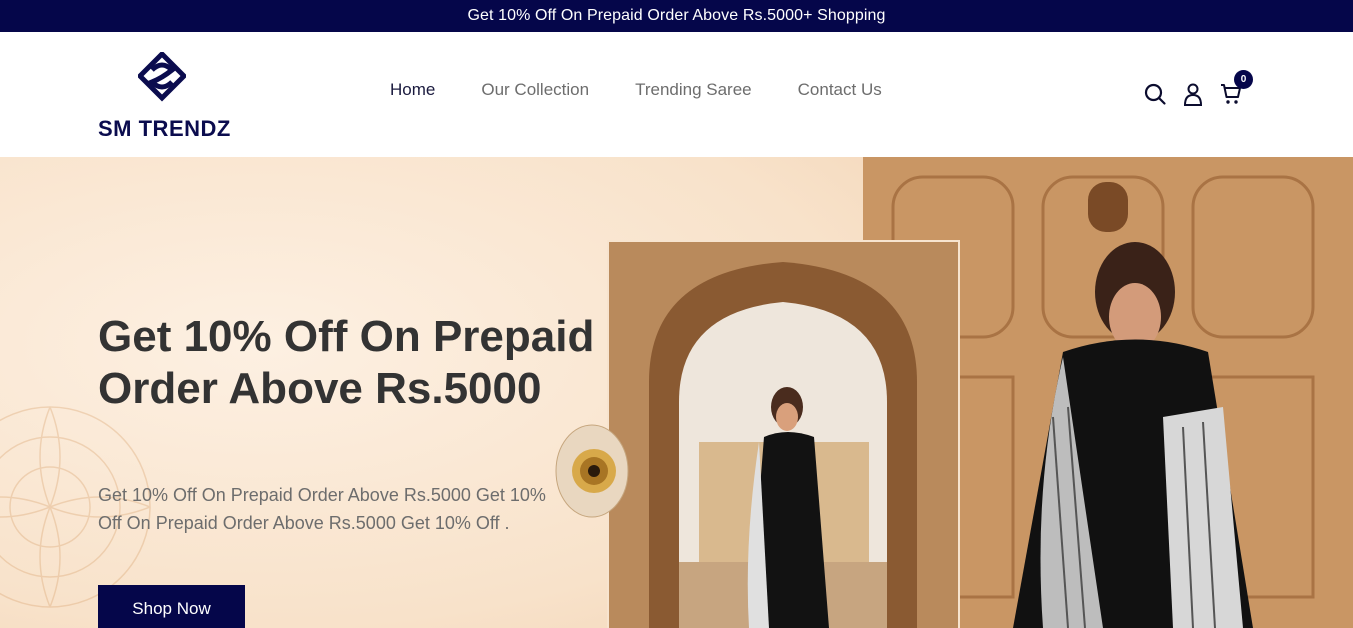 Image resolution: width=1353 pixels, height=628 pixels. Describe the element at coordinates (592, 471) in the screenshot. I see `rosette-decoration-icon` at that location.